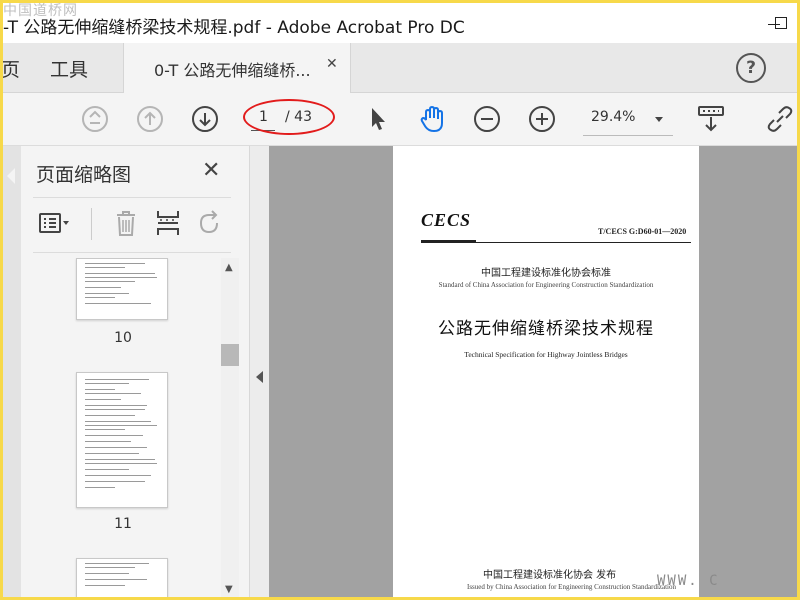 The image size is (800, 600). Describe the element at coordinates (748, 371) in the screenshot. I see `viewer-background` at that location.